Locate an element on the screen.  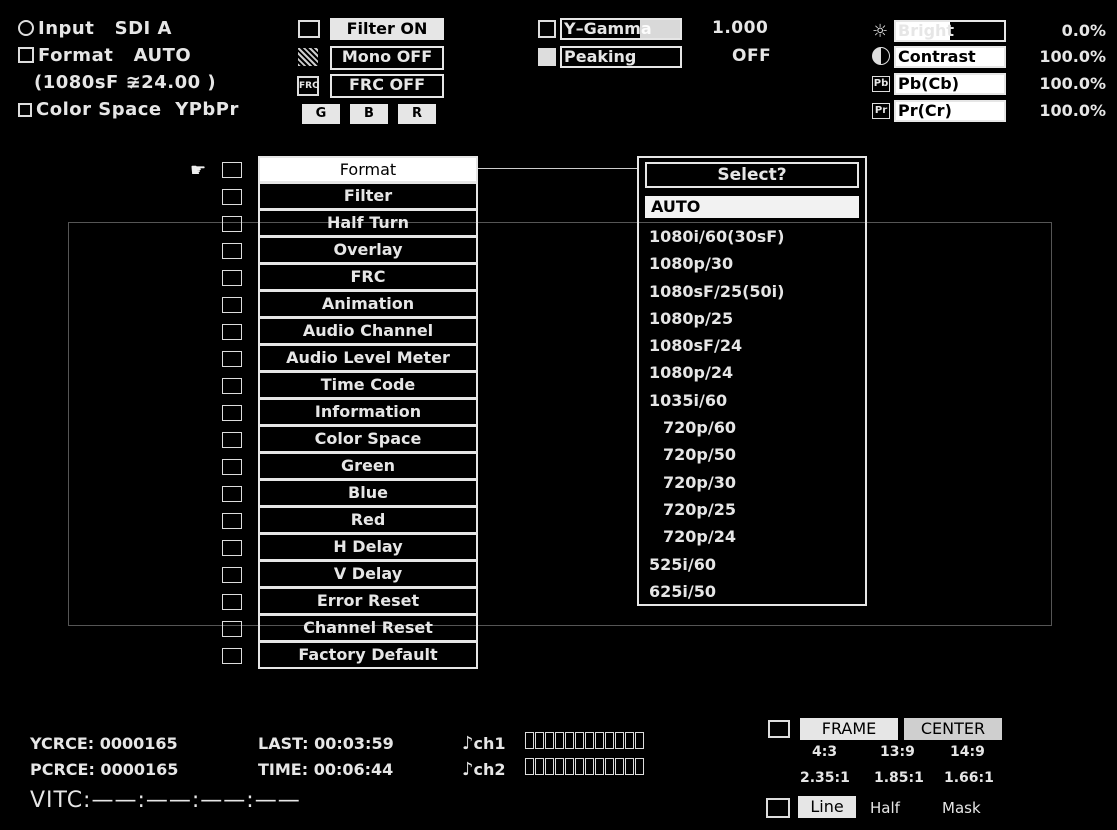
menu-item: Blue is located at coordinates (368, 493).